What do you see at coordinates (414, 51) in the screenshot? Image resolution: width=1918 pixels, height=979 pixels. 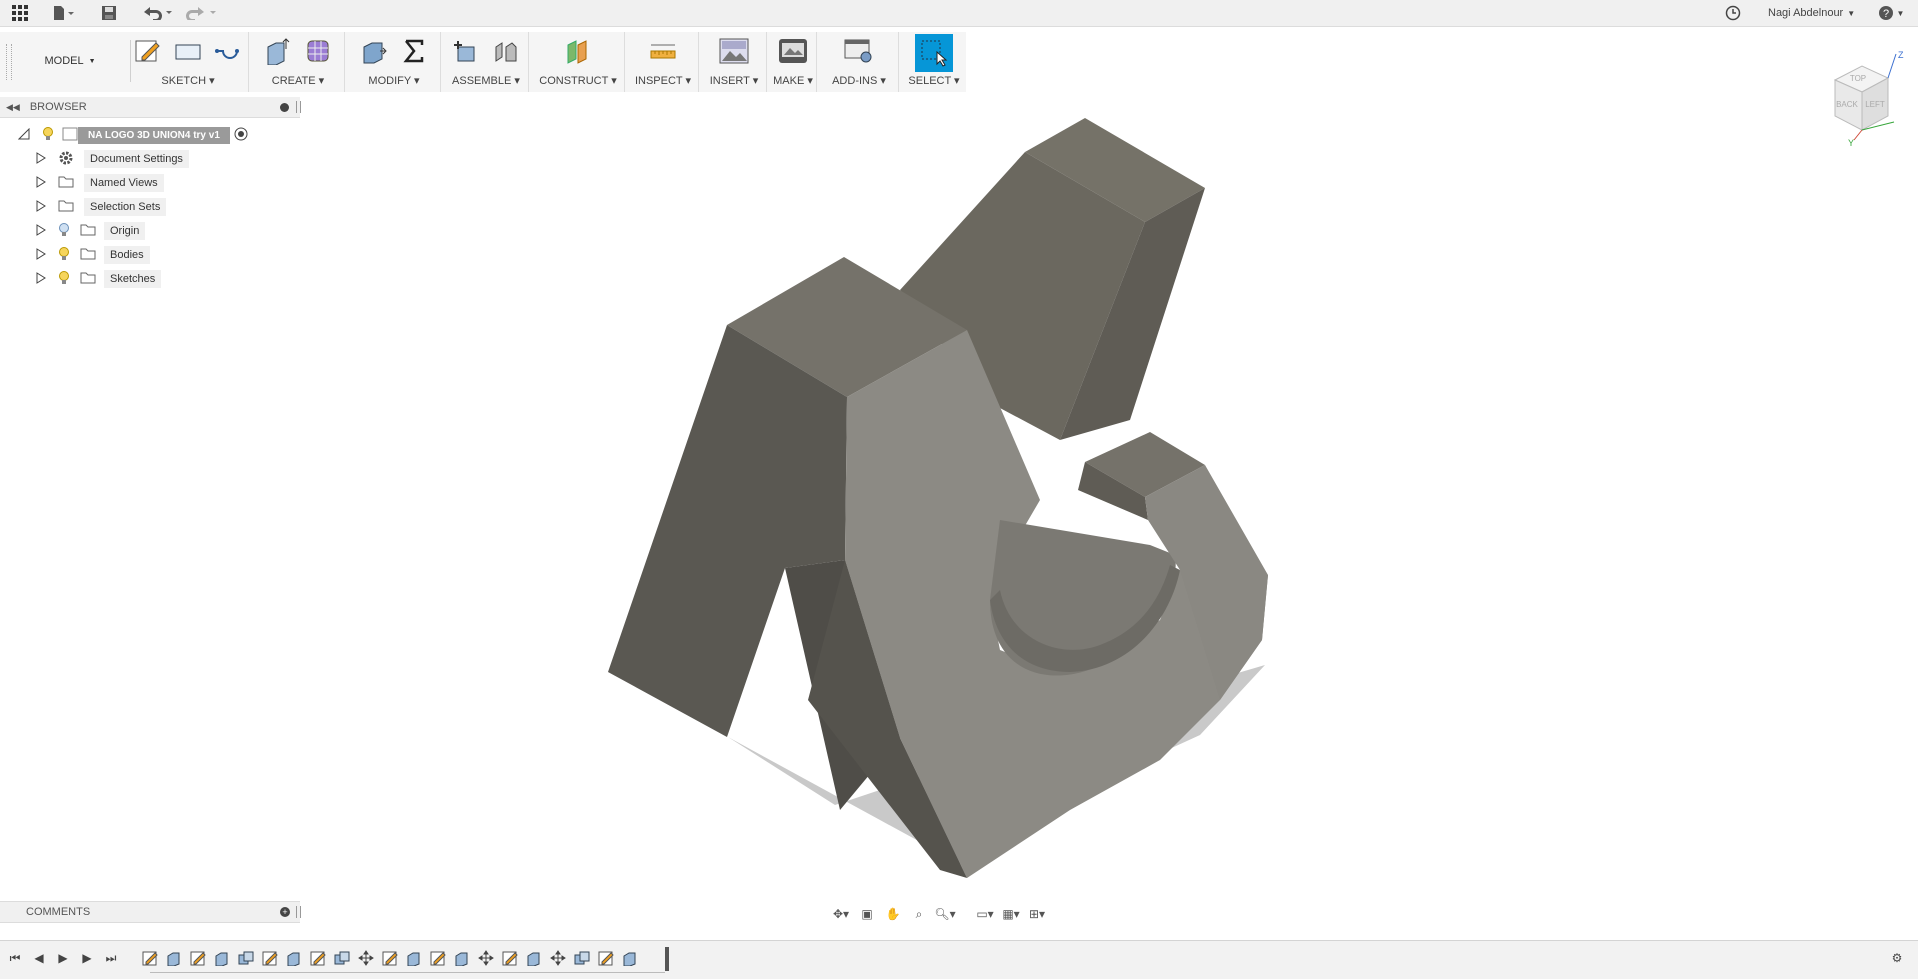 I see `sigma-icon` at bounding box center [414, 51].